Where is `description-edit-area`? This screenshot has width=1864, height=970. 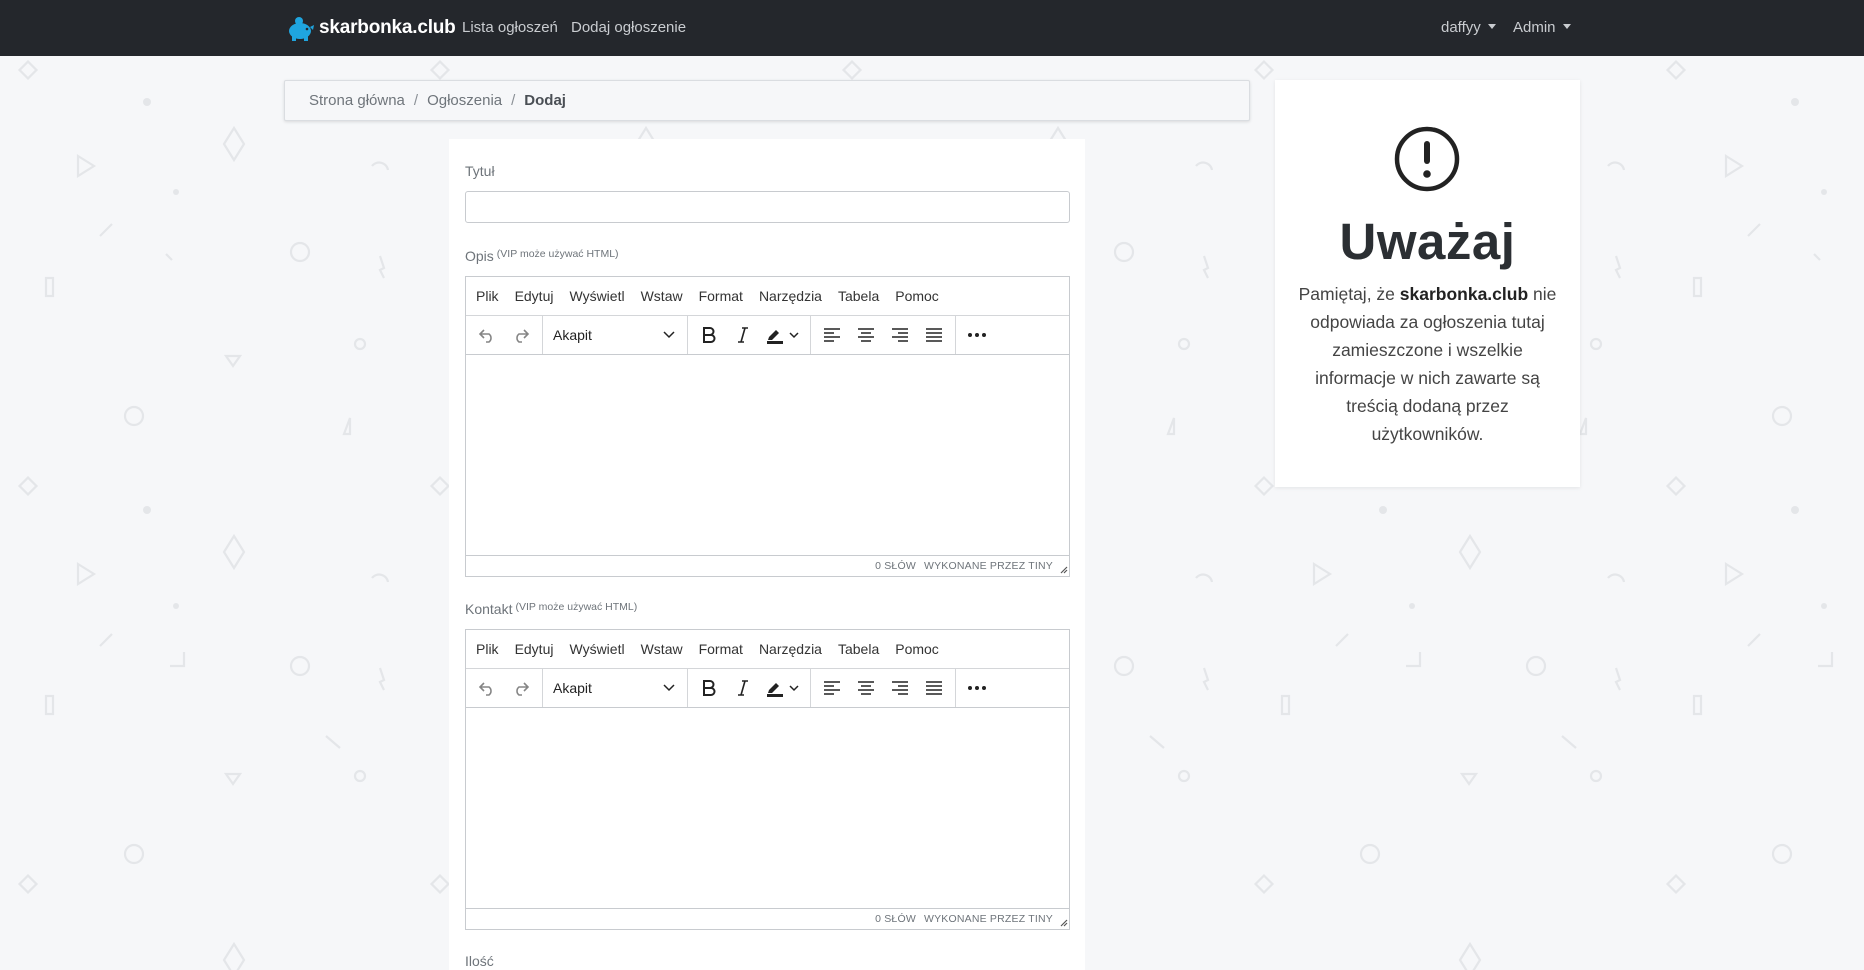
description-edit-area is located at coordinates (767, 455).